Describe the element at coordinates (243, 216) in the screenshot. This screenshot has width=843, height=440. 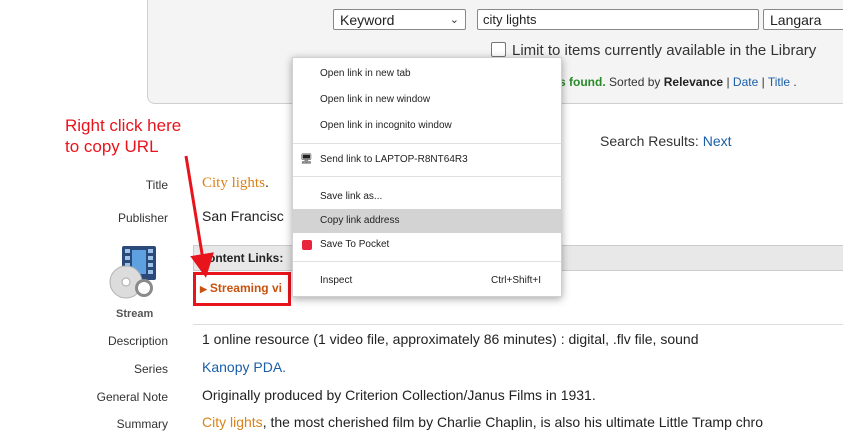
I see `publisher-value: San Francisc` at that location.